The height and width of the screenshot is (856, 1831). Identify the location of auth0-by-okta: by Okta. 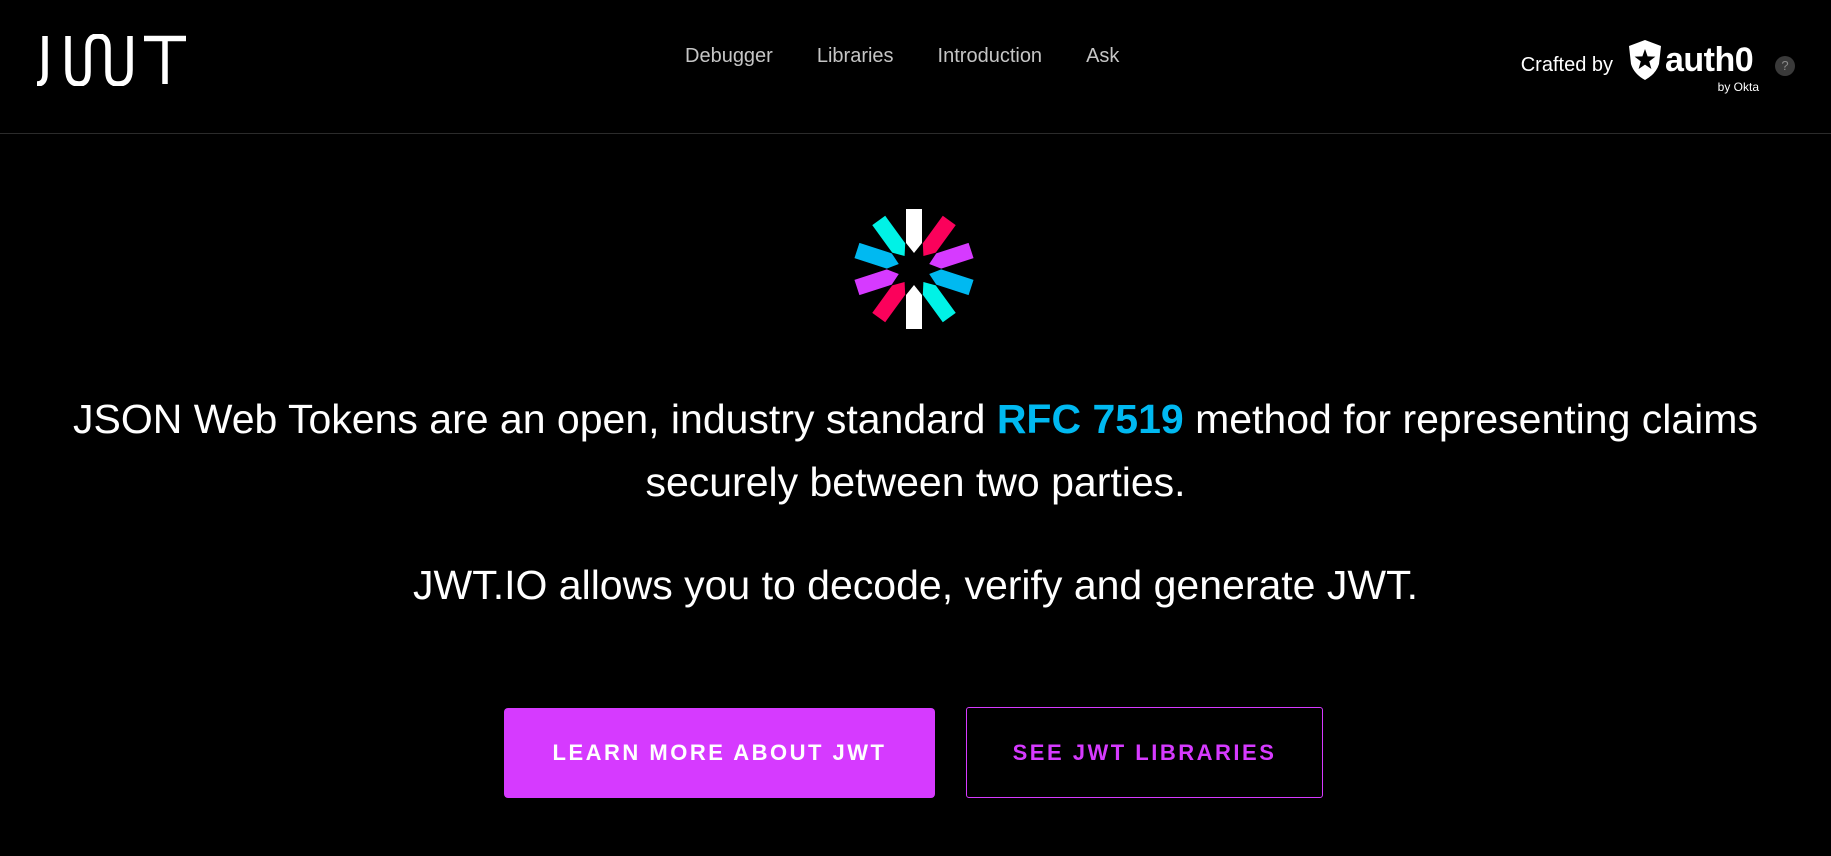
(1738, 87).